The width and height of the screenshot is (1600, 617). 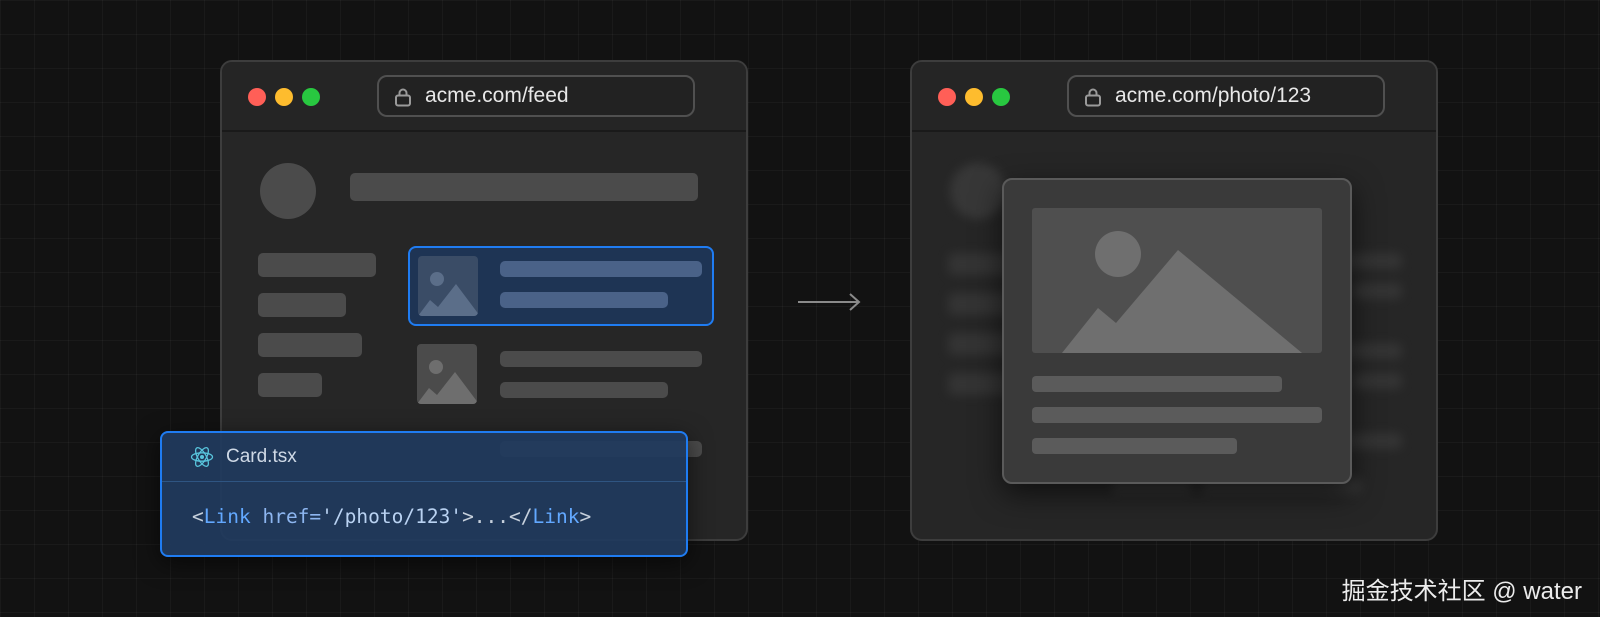 I want to click on photo-image, so click(x=1177, y=280).